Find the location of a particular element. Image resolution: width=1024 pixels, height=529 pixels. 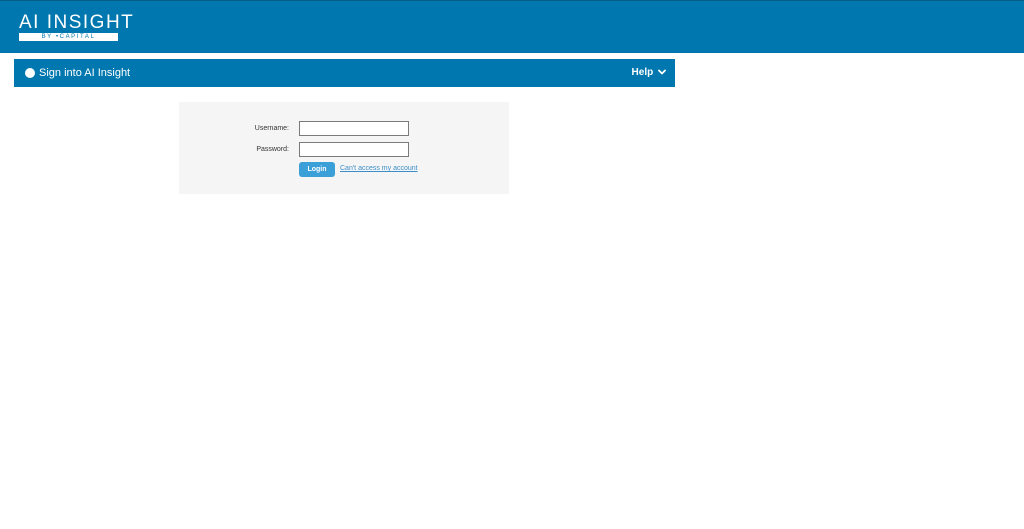

username-label: Username: is located at coordinates (271, 128).